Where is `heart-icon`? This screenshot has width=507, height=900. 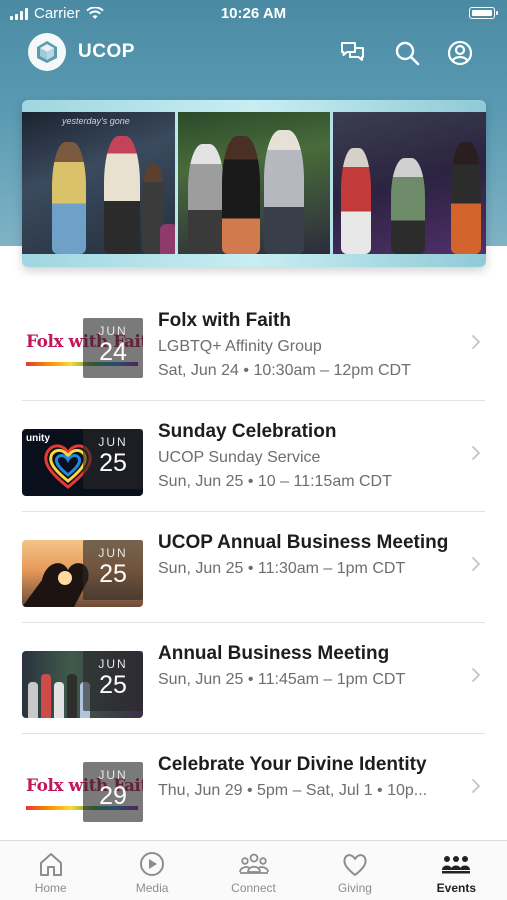 heart-icon is located at coordinates (355, 865).